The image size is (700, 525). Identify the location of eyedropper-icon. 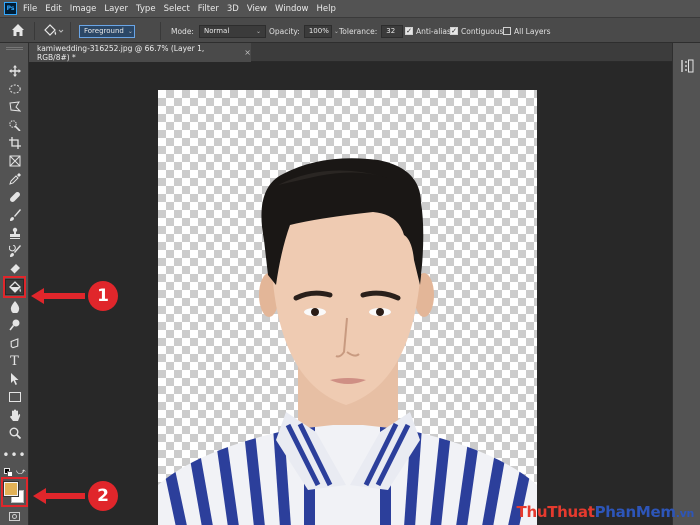
(14, 179).